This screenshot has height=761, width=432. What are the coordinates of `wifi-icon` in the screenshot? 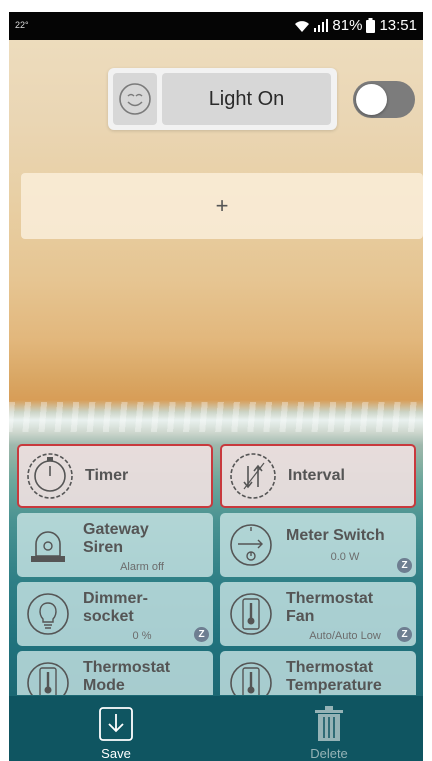 It's located at (302, 26).